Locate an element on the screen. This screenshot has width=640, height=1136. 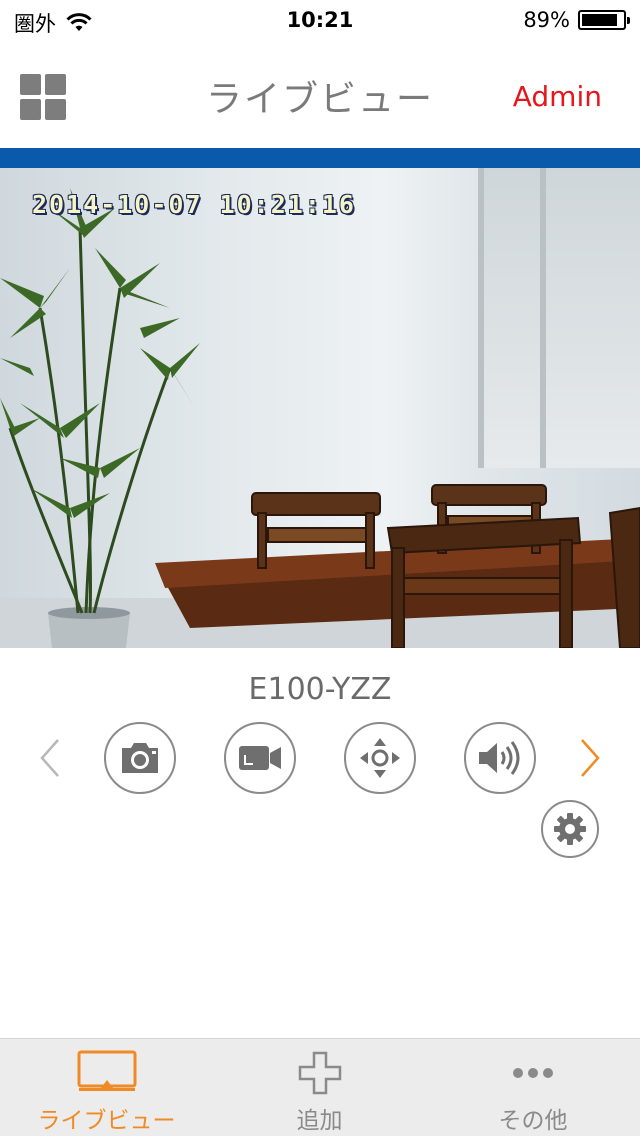
settings-button is located at coordinates (570, 829).